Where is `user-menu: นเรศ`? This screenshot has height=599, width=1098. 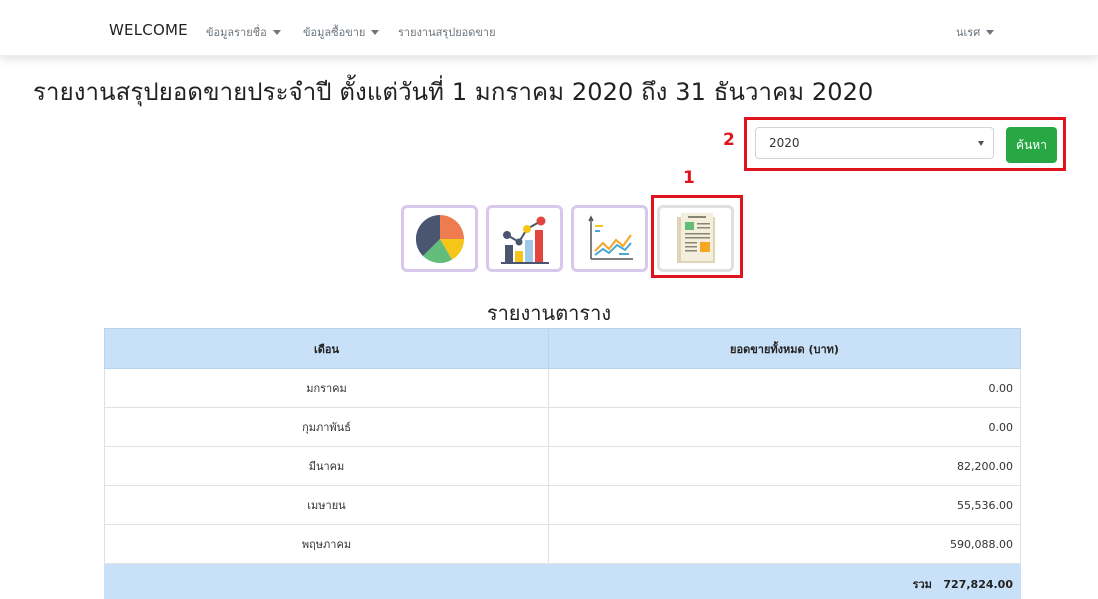 user-menu: นเรศ is located at coordinates (975, 32).